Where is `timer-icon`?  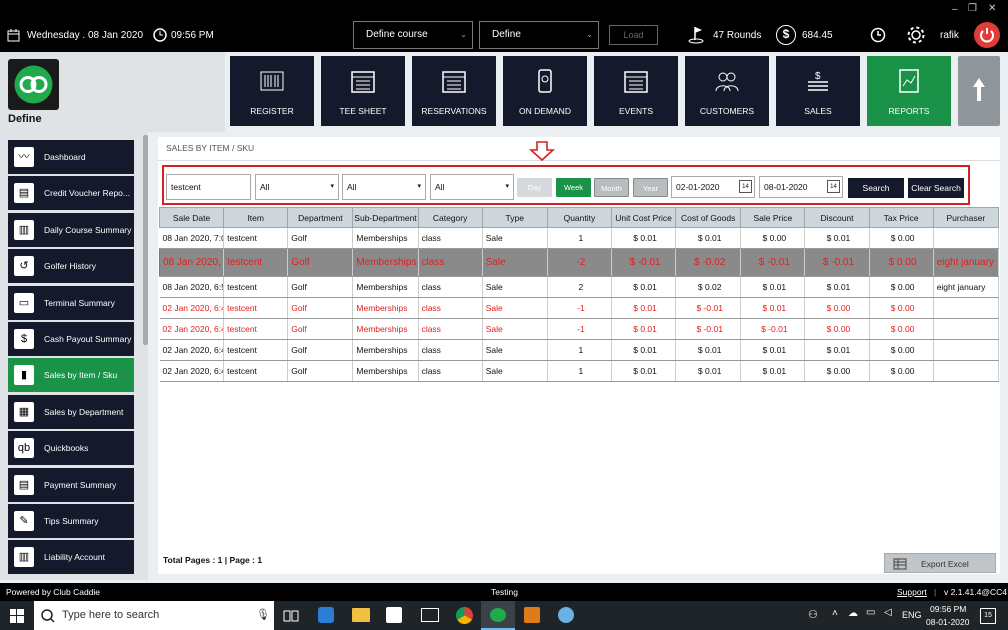 timer-icon is located at coordinates (878, 35).